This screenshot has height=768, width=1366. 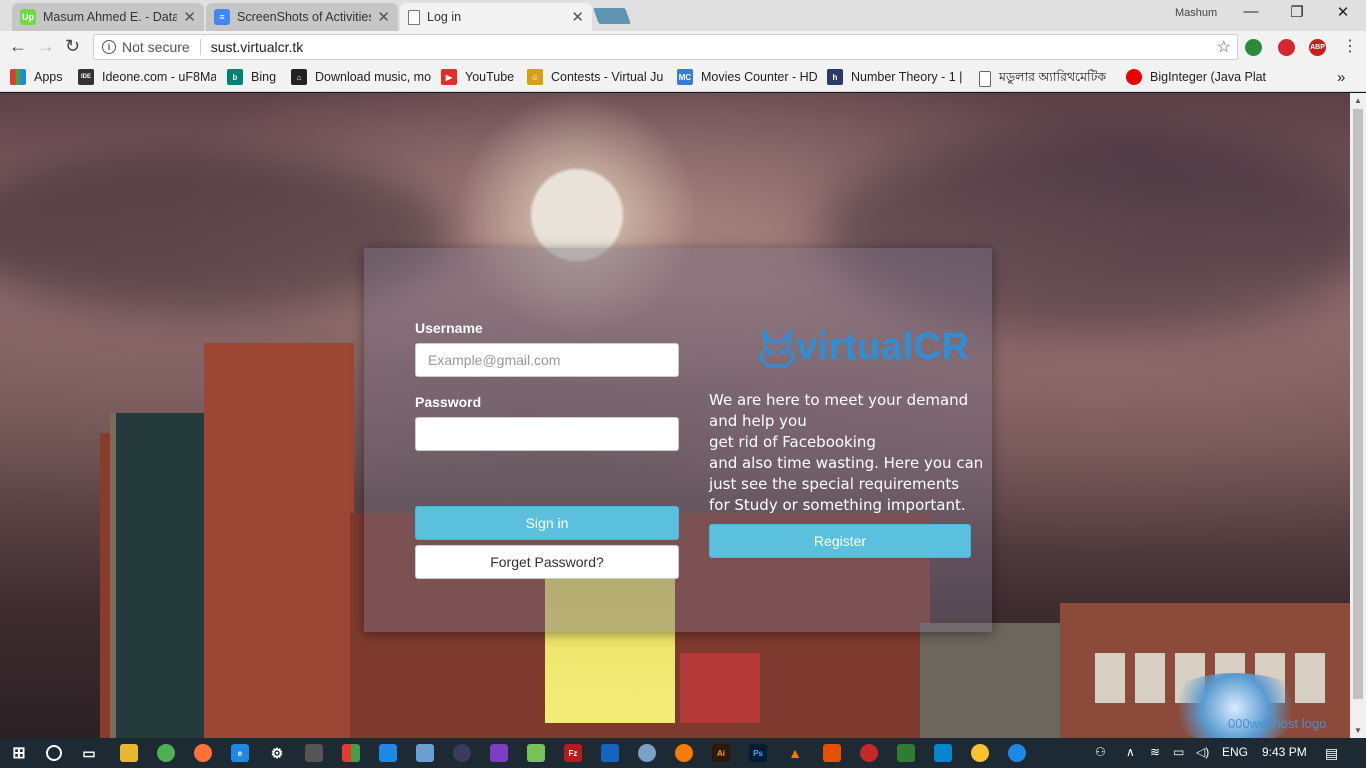 What do you see at coordinates (240, 753) in the screenshot?
I see `edge-icon: e` at bounding box center [240, 753].